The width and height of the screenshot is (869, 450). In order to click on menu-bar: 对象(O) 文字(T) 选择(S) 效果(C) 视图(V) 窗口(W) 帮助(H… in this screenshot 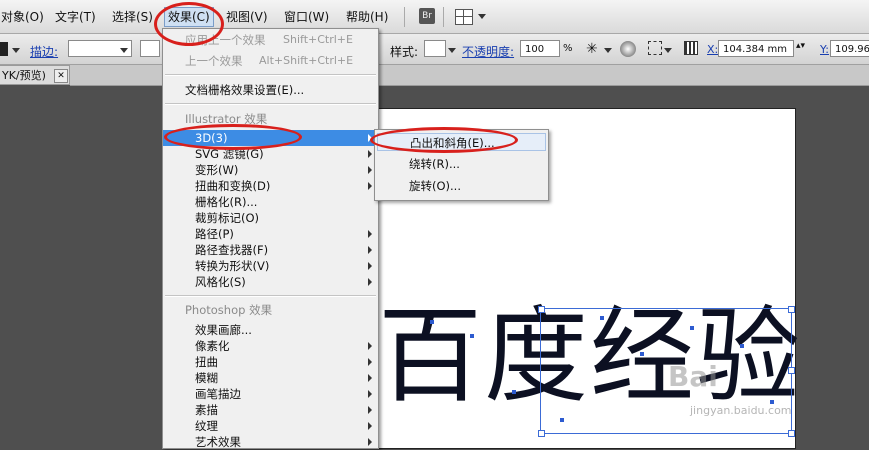, I will do `click(434, 17)`.